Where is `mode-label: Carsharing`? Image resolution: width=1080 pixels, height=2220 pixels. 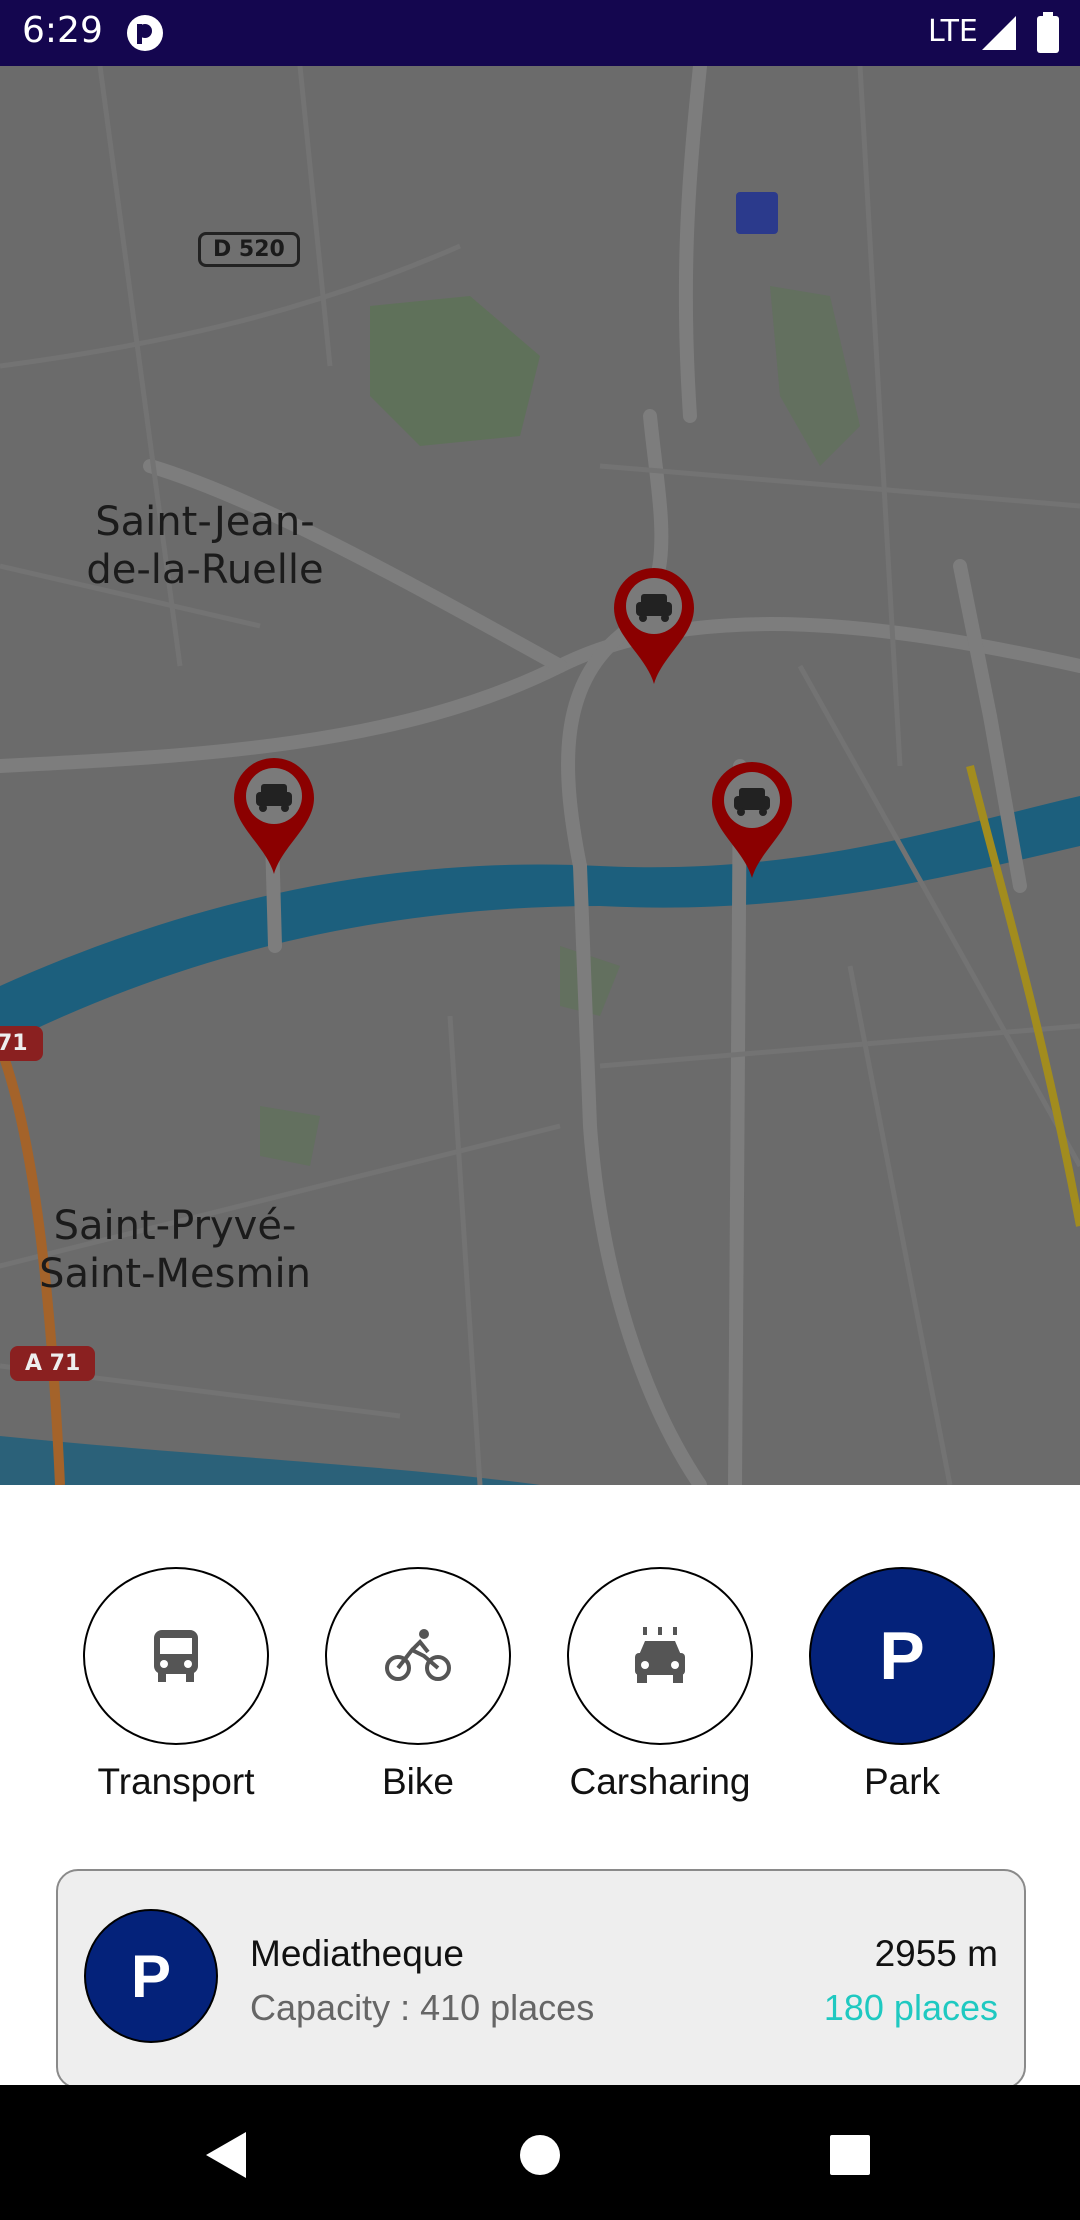 mode-label: Carsharing is located at coordinates (660, 1781).